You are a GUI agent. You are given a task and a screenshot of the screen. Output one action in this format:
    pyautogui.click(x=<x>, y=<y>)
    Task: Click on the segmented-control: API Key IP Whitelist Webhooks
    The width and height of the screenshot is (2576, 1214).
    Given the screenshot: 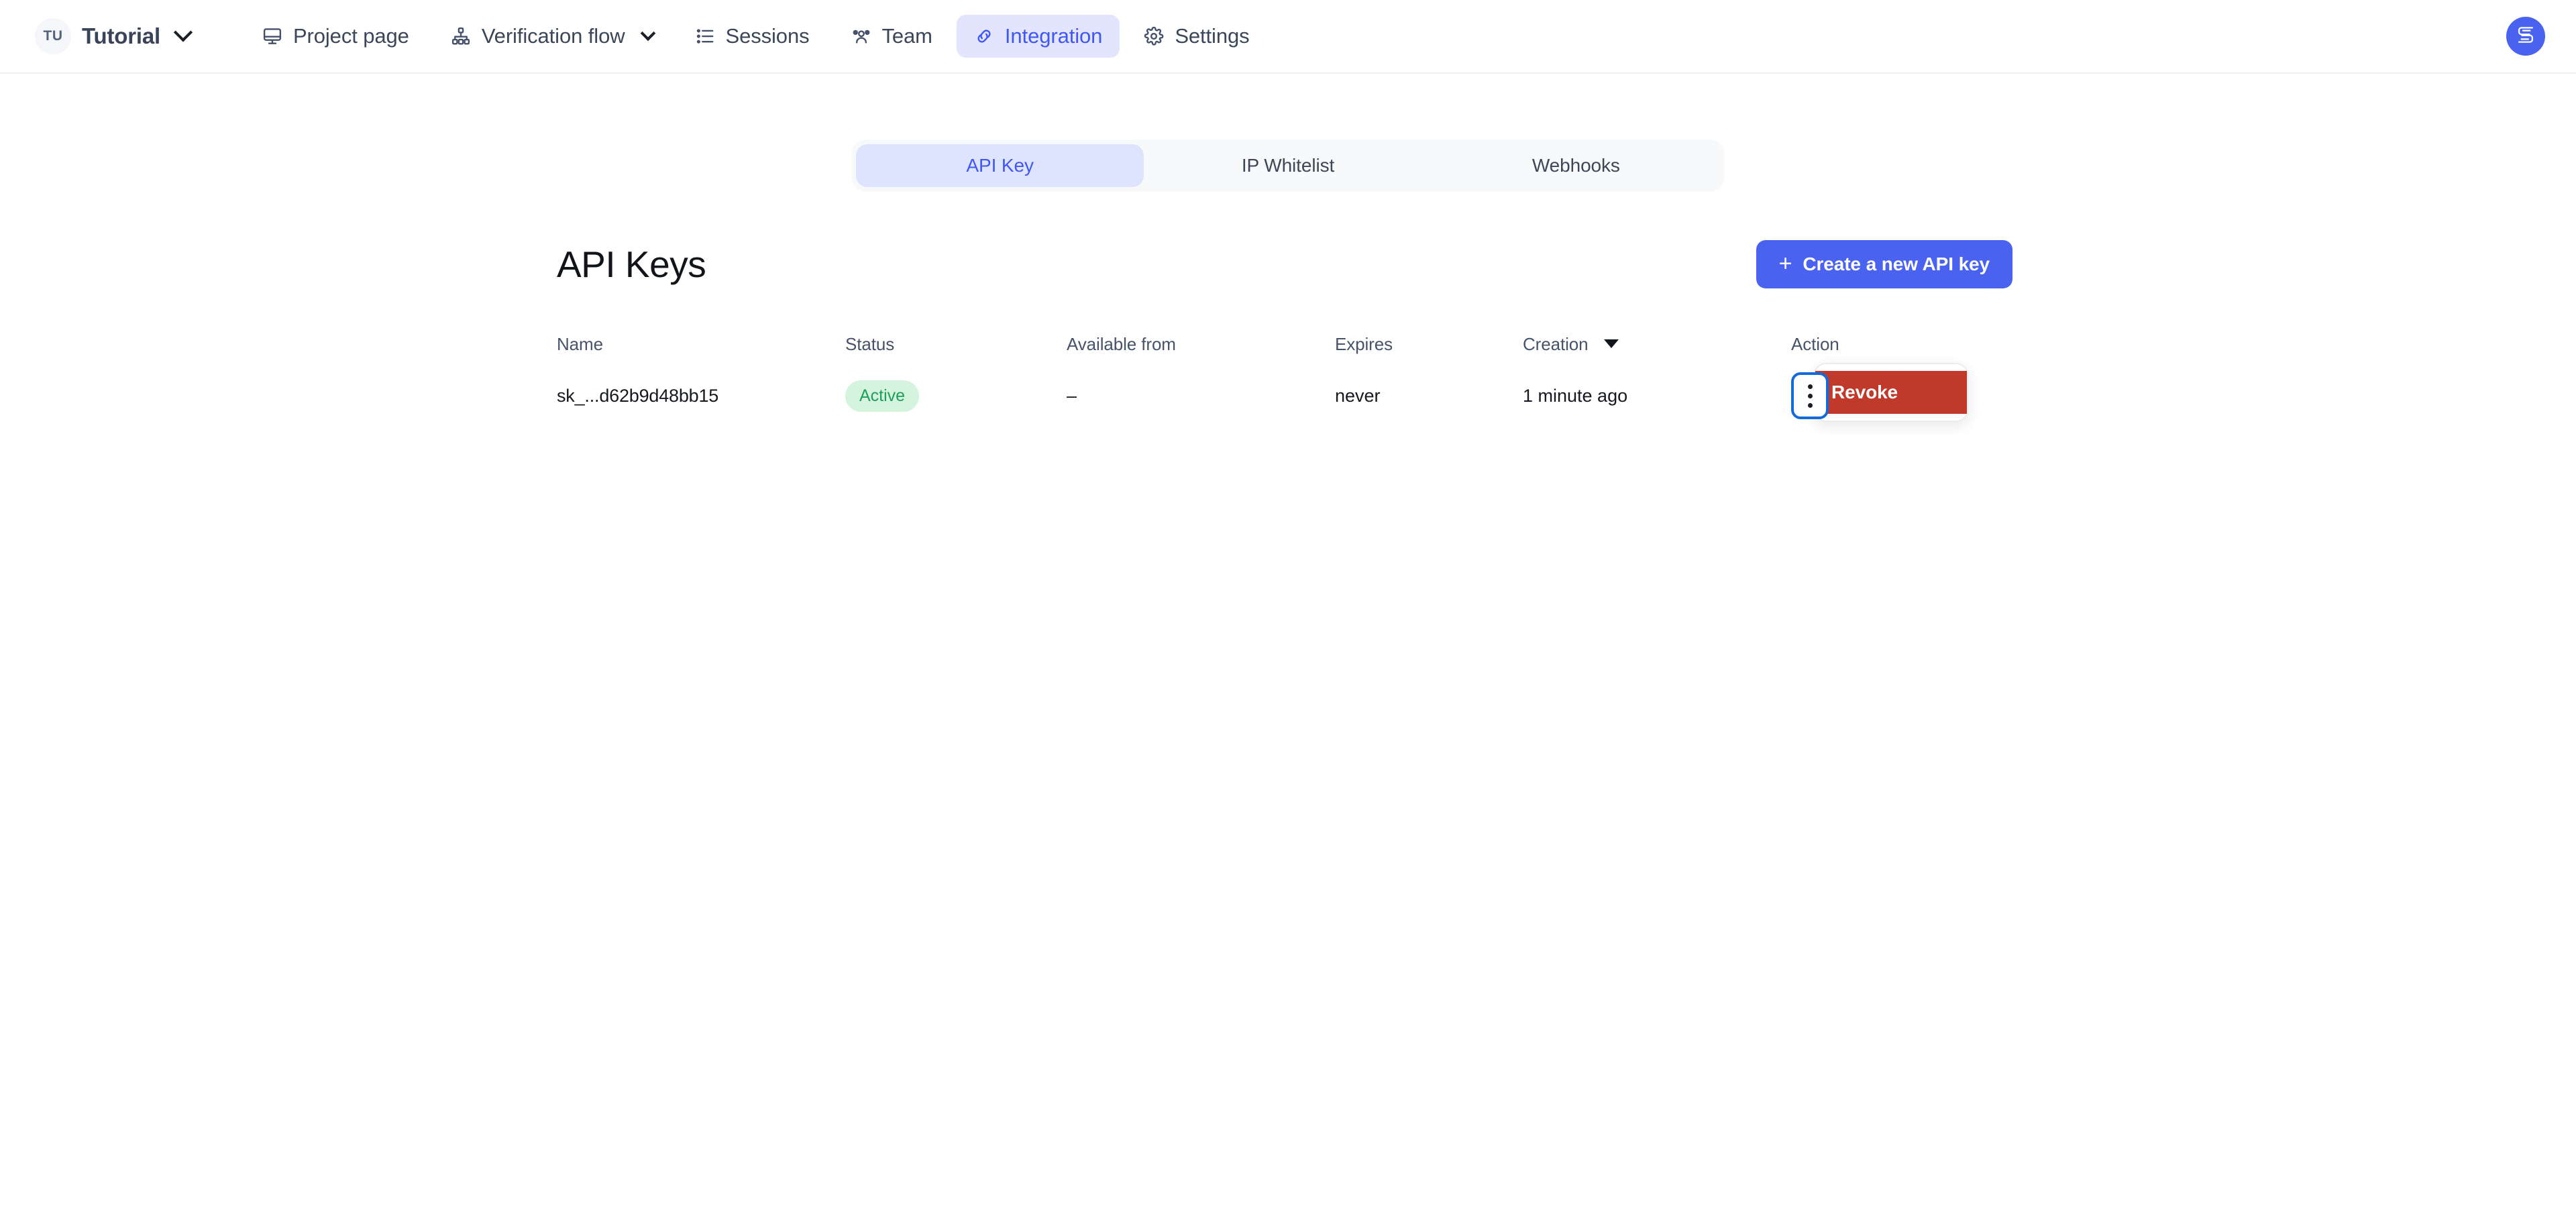 What is the action you would take?
    pyautogui.click(x=1288, y=166)
    